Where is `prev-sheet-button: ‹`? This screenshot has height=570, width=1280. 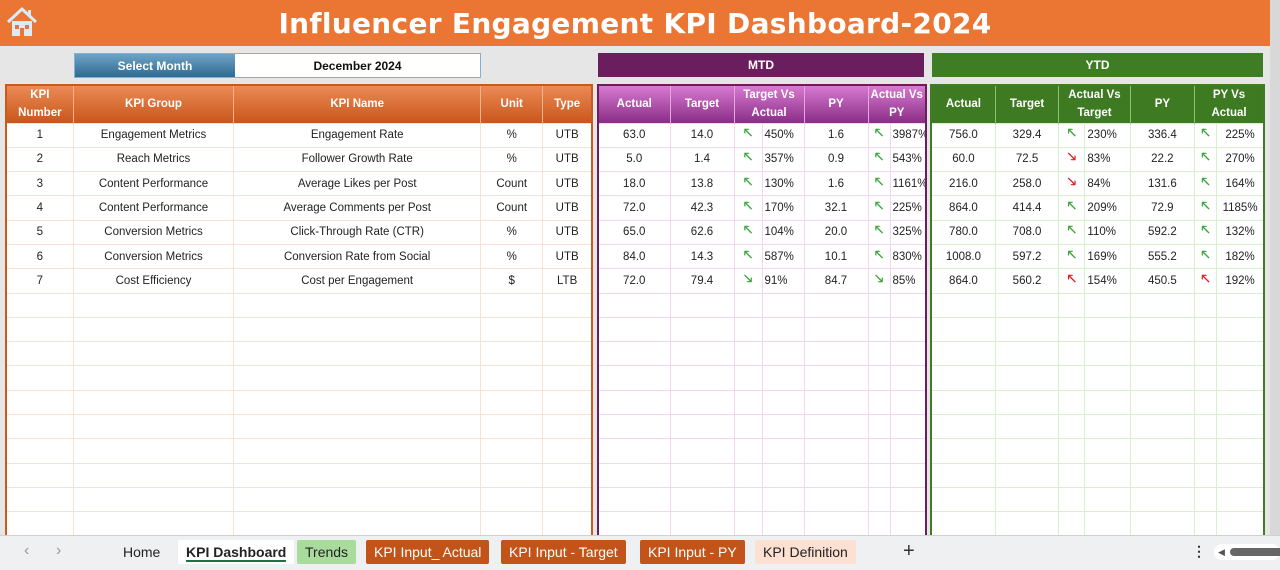 prev-sheet-button: ‹ is located at coordinates (26, 551).